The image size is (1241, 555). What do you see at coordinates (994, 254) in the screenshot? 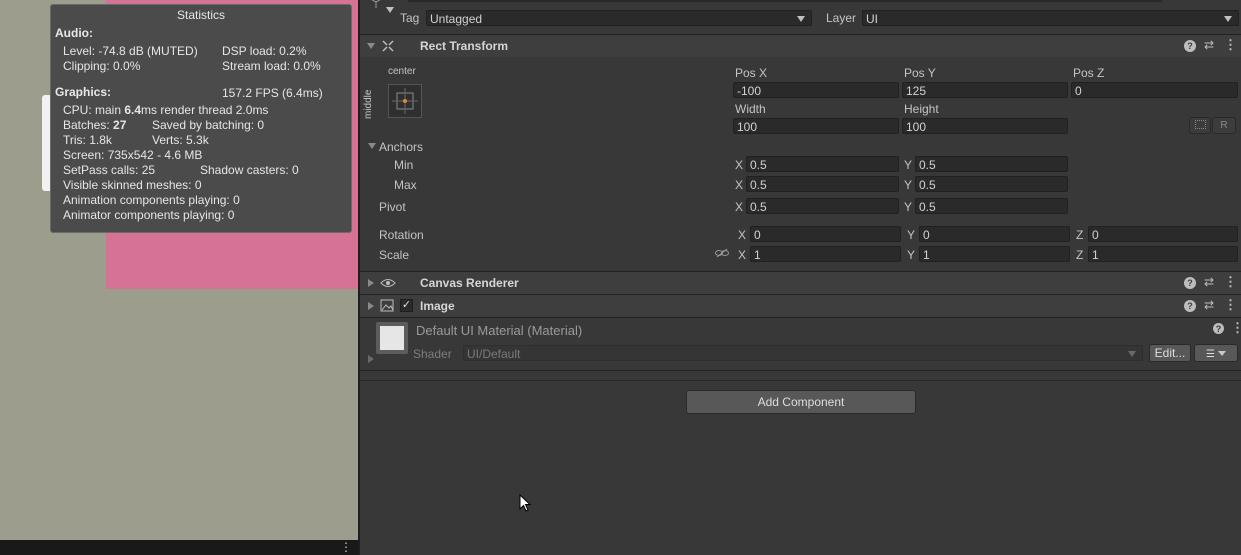
I see `scale-y-field: 1` at bounding box center [994, 254].